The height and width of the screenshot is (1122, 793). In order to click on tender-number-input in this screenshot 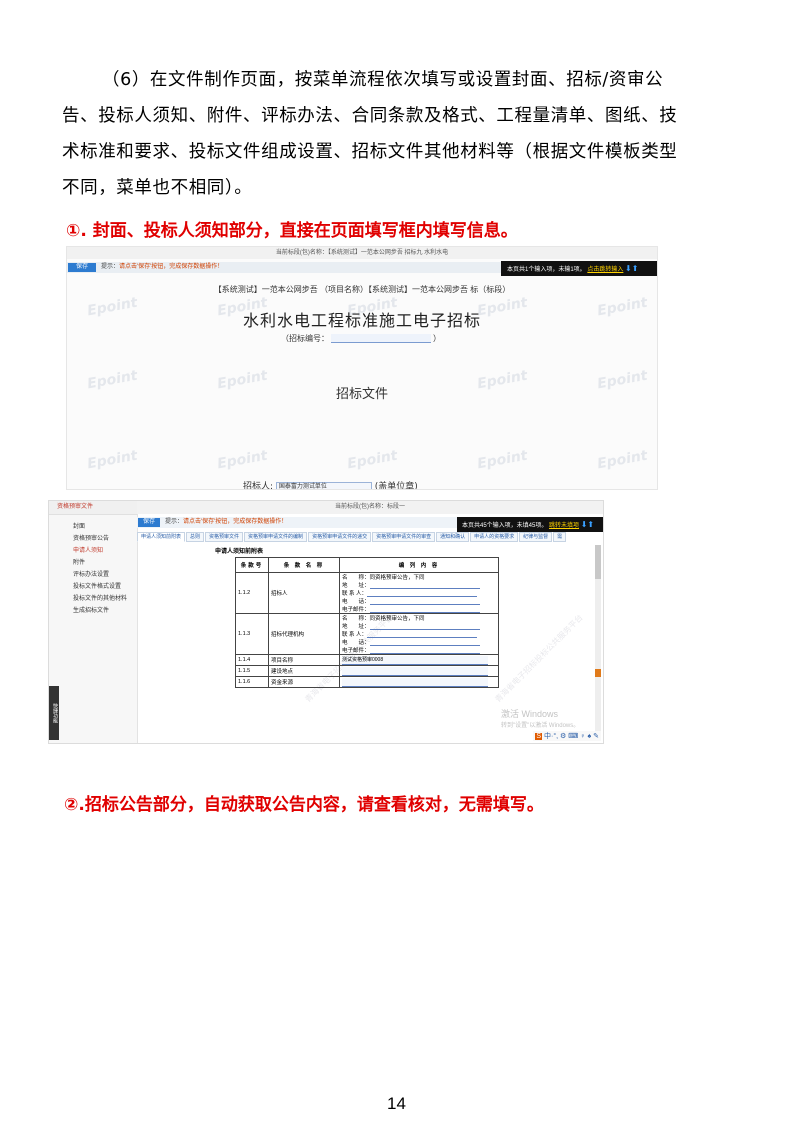, I will do `click(381, 338)`.